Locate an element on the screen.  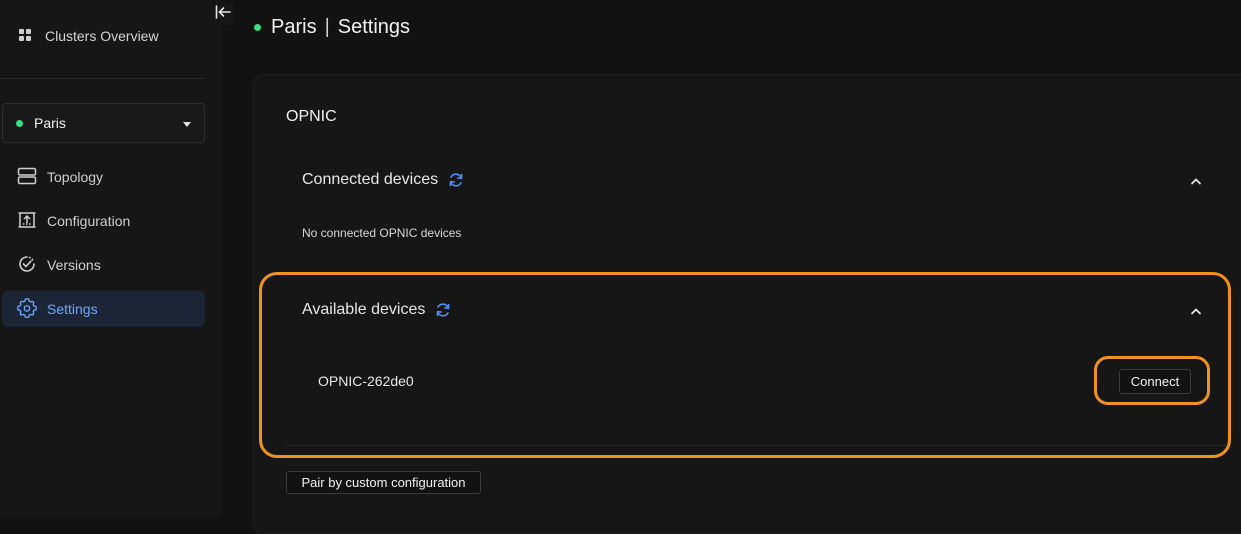
sidebar-item-topology: Topology is located at coordinates (103, 177).